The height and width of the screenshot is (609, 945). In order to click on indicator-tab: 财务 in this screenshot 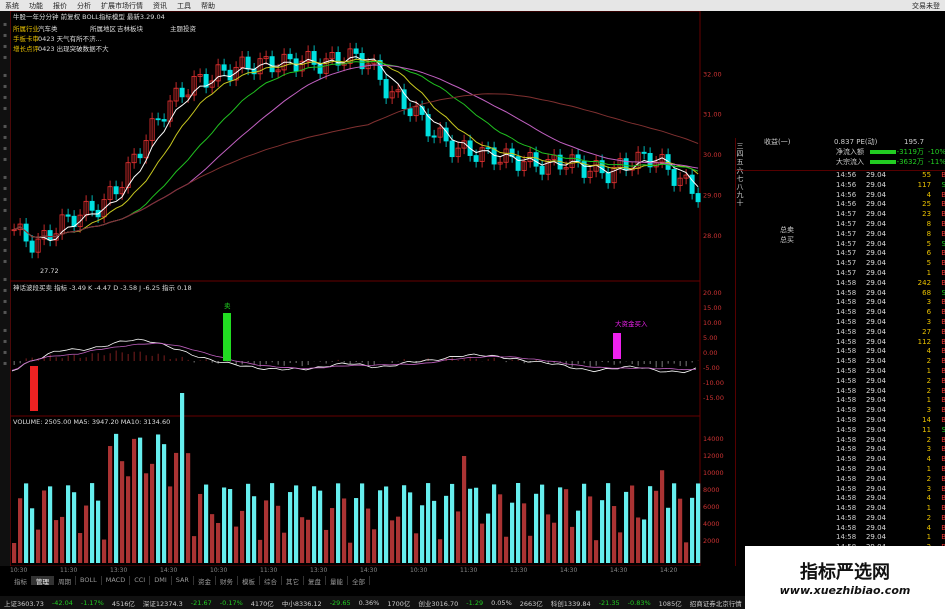, I will do `click(227, 581)`.